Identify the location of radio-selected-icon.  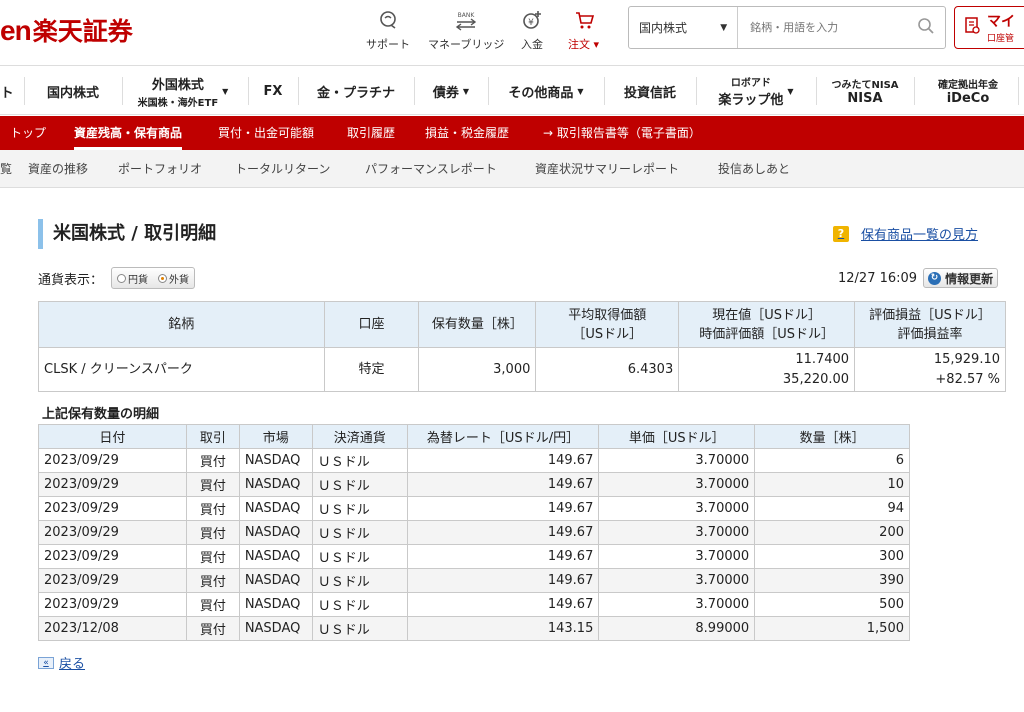
(163, 278).